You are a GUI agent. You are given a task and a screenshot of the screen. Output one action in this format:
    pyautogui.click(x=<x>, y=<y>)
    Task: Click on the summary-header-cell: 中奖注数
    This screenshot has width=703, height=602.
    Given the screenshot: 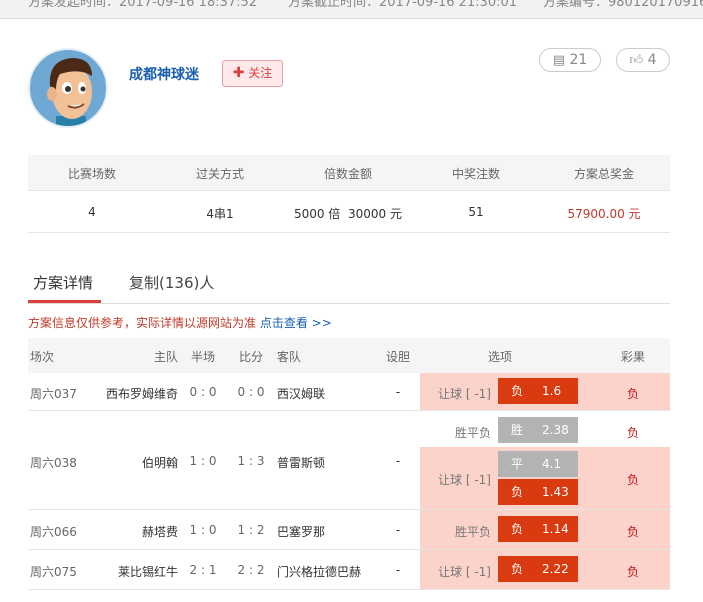 What is the action you would take?
    pyautogui.click(x=475, y=174)
    